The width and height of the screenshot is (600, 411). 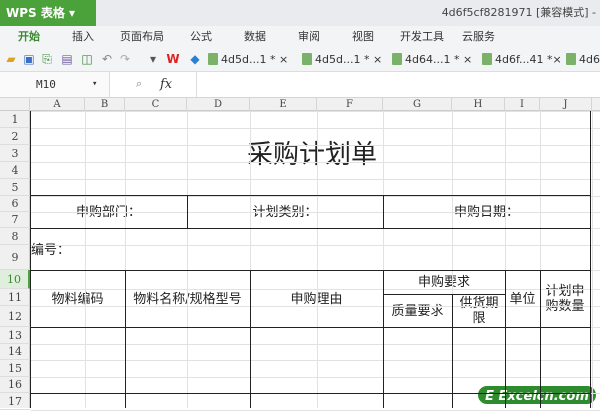 I want to click on column-header: A, so click(x=57, y=104).